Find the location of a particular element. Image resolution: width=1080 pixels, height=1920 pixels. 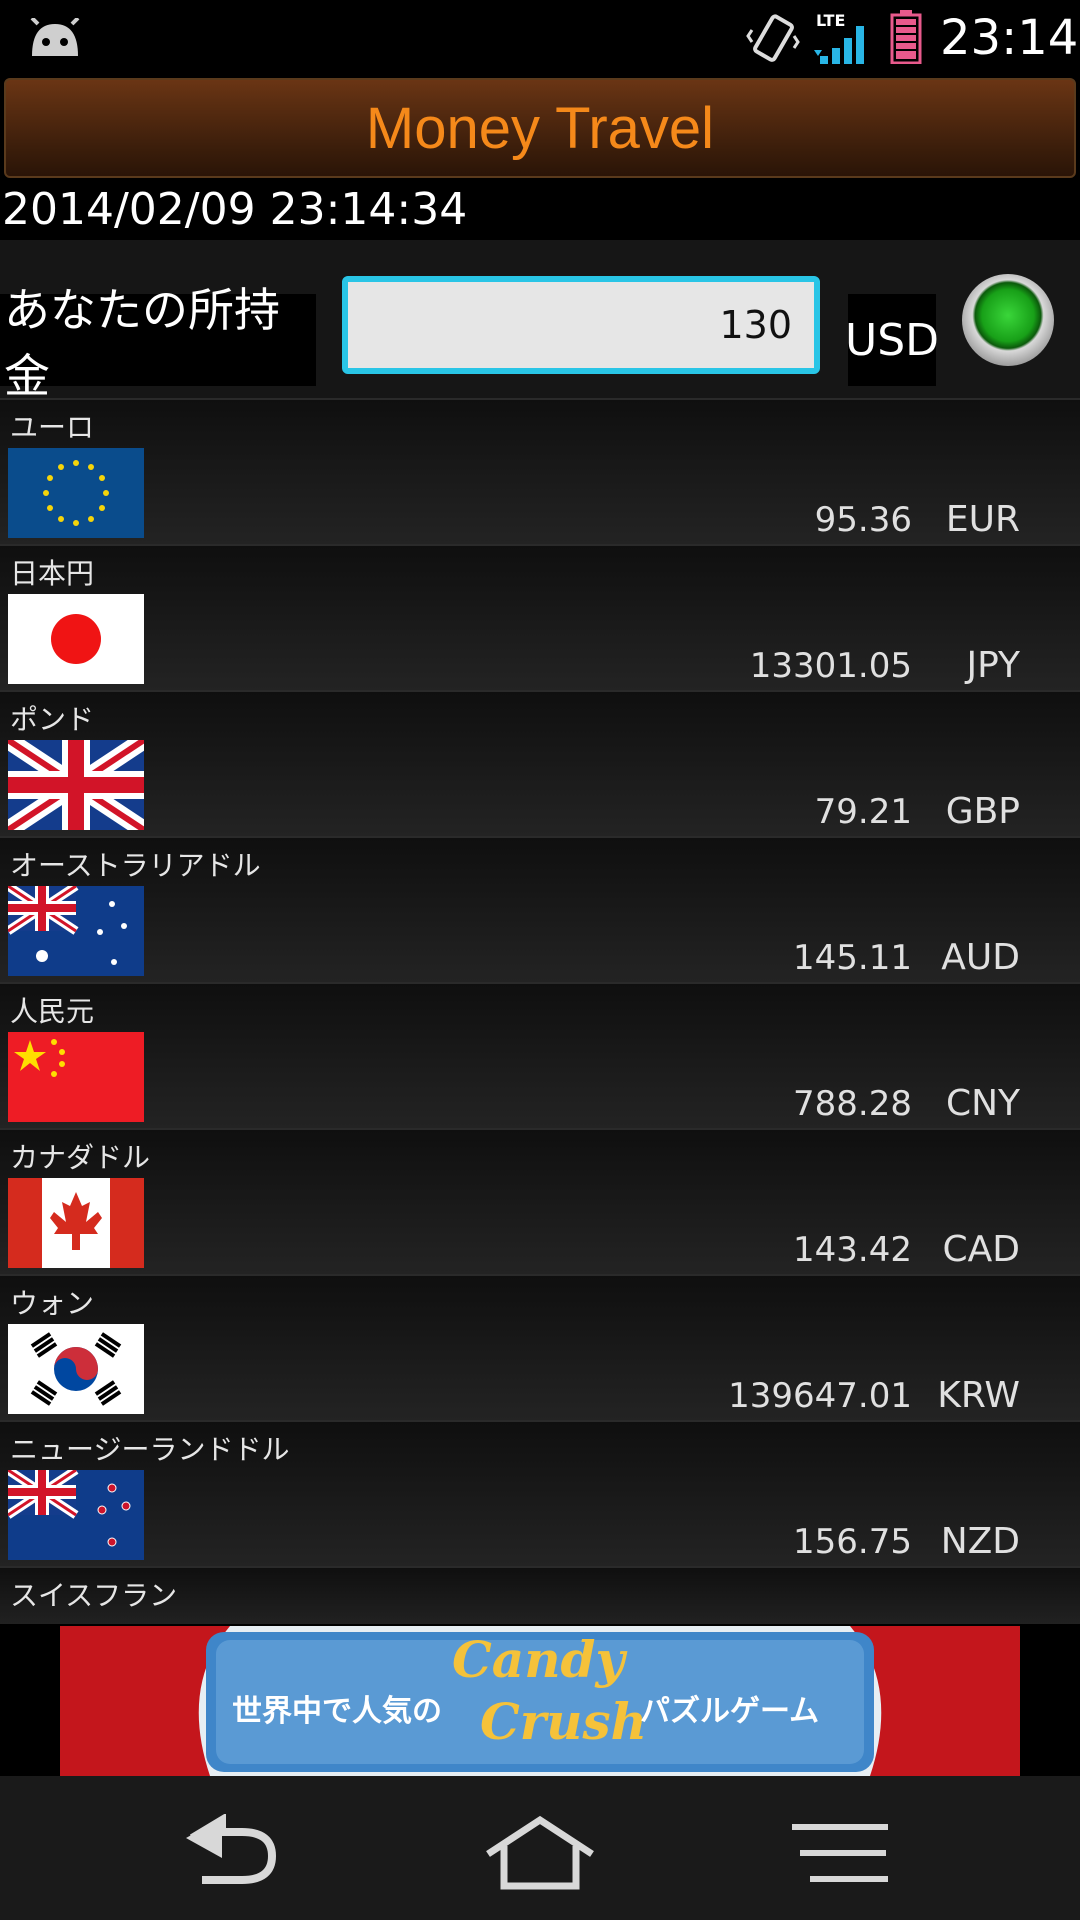

currency-name: 人民元 is located at coordinates (52, 1011).